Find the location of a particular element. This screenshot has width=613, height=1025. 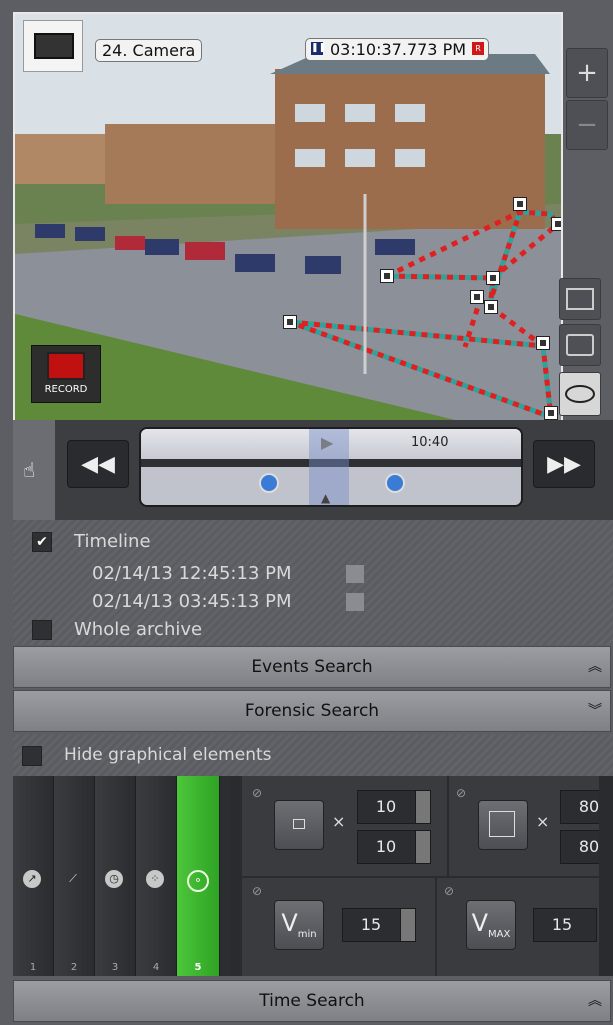

forensic-search-label: Forensic Search is located at coordinates (312, 711).